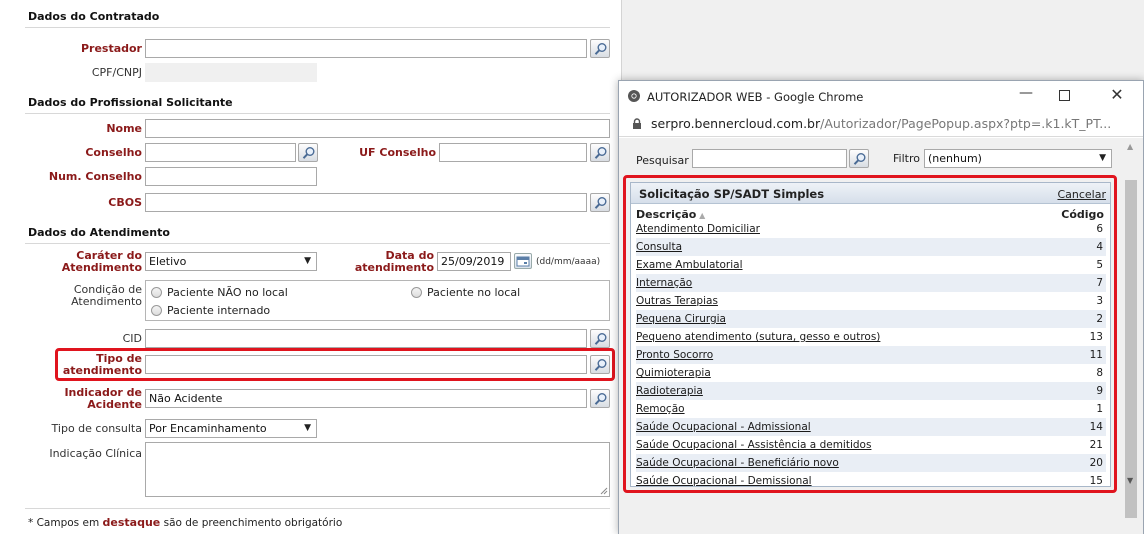  Describe the element at coordinates (94, 16) in the screenshot. I see `section-contratado-title: Dados do Contratado` at that location.